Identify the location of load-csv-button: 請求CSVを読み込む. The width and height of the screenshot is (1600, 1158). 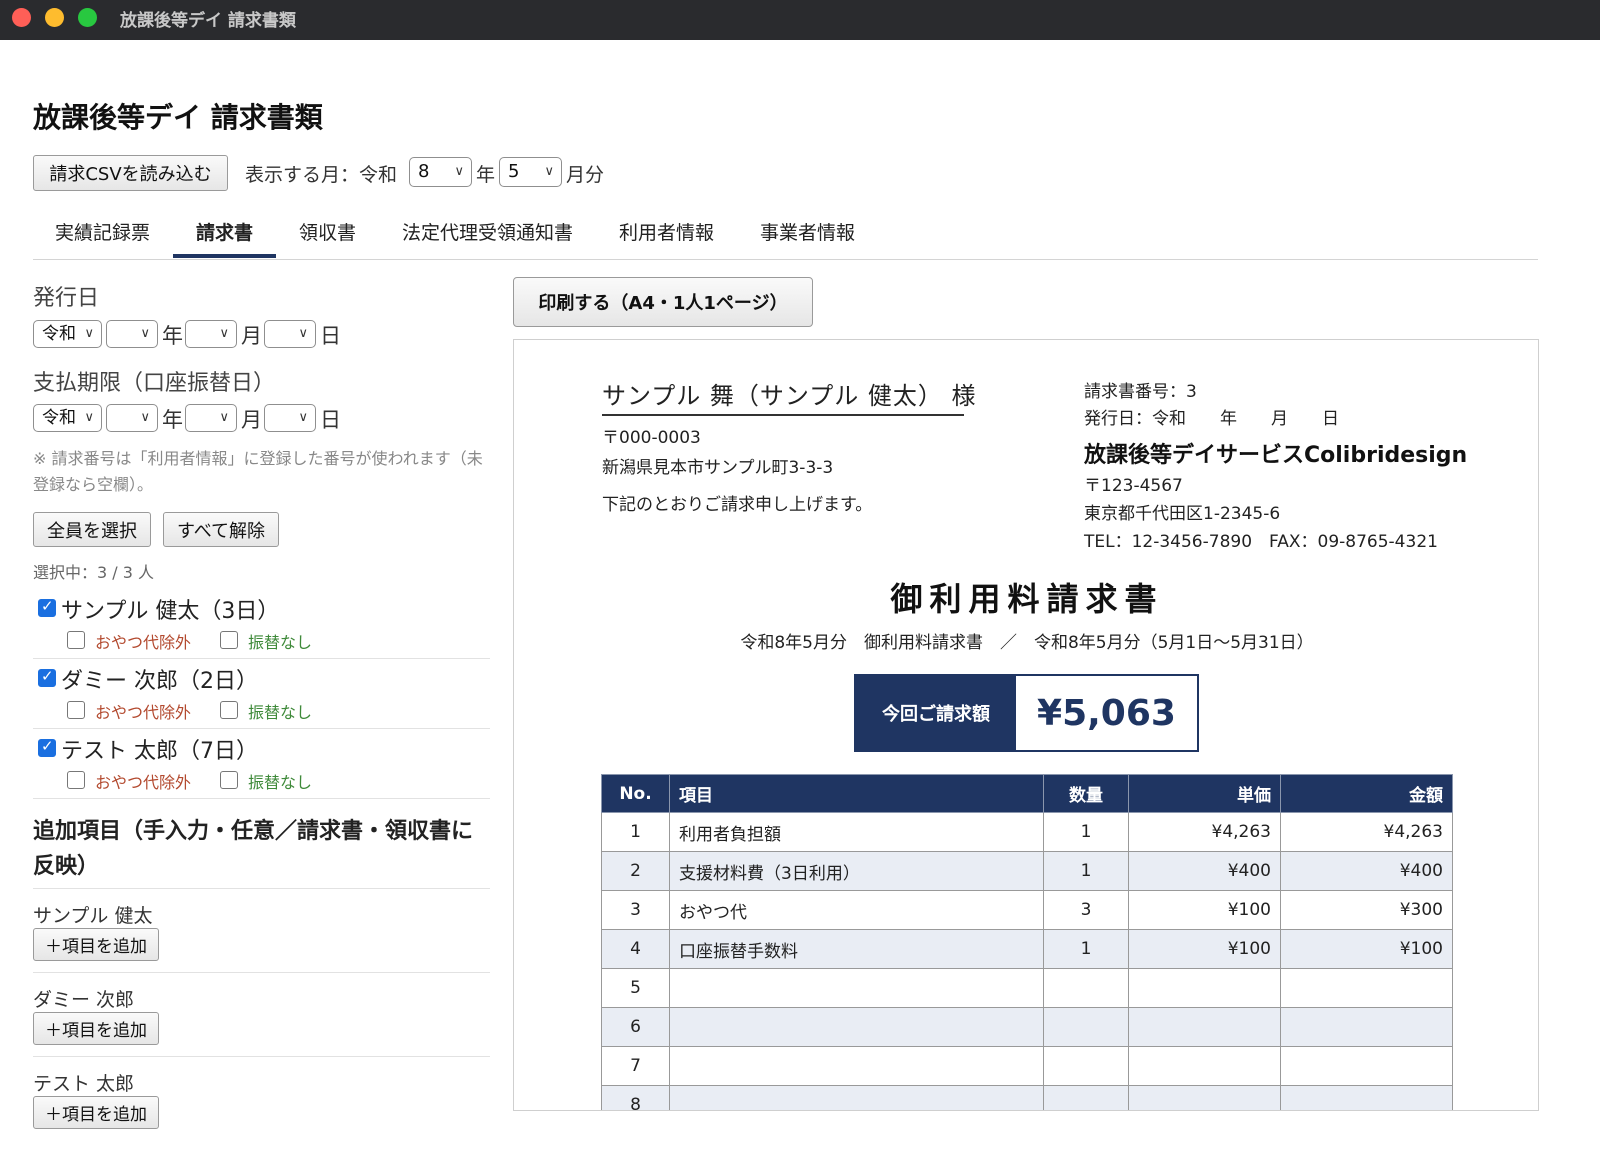
(130, 173).